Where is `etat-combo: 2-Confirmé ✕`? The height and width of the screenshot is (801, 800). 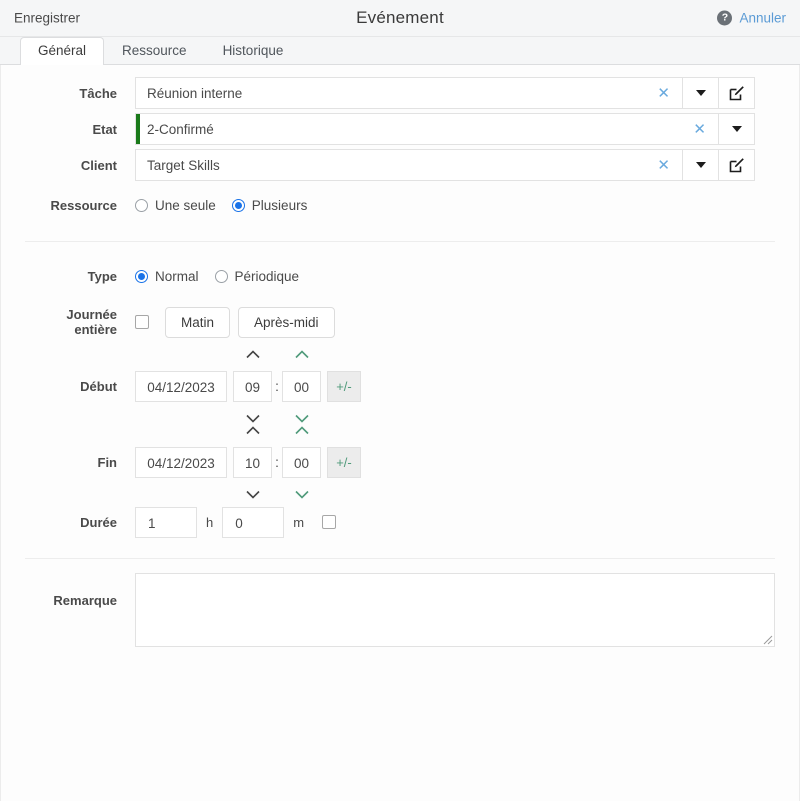
etat-combo: 2-Confirmé ✕ is located at coordinates (445, 129).